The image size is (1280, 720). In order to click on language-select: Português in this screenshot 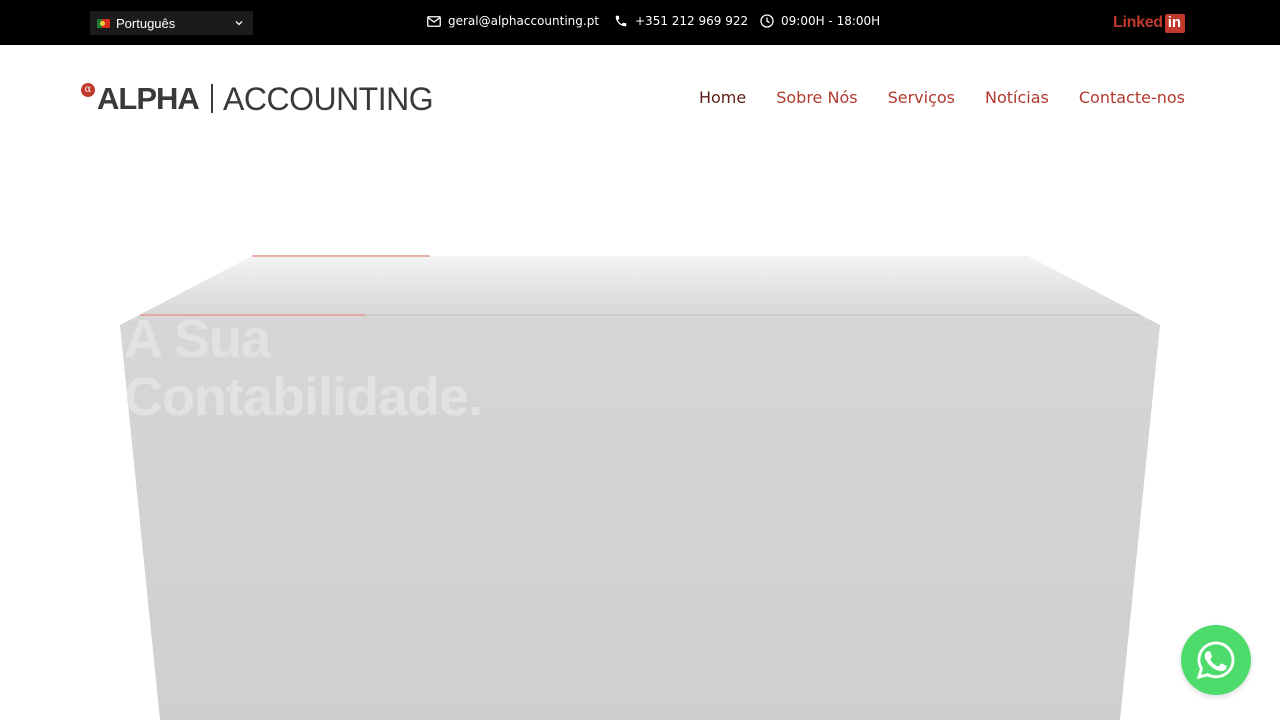, I will do `click(171, 23)`.